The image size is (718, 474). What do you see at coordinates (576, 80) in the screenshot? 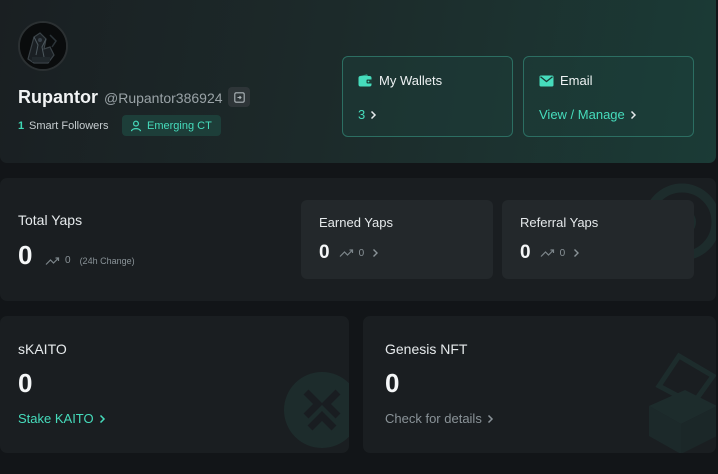
I see `email-title: Email` at bounding box center [576, 80].